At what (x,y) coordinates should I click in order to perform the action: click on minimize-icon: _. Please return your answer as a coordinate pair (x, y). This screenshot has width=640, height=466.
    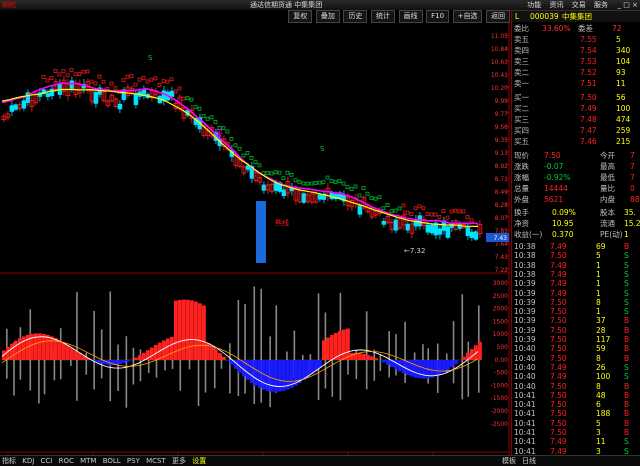
    Looking at the image, I should click on (620, 5).